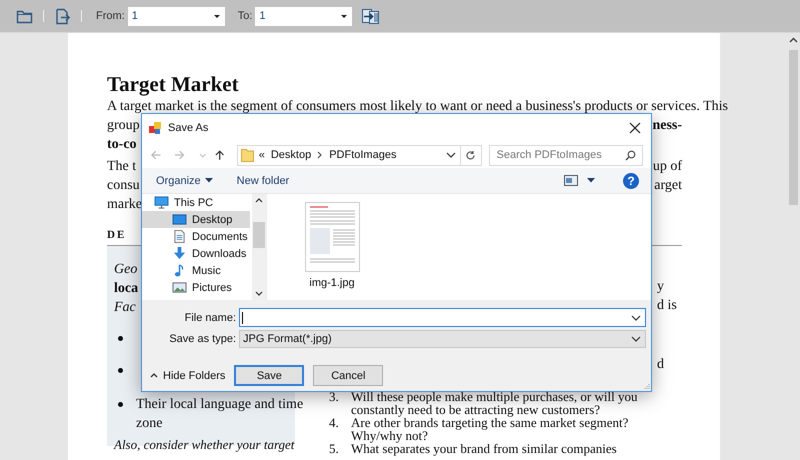  What do you see at coordinates (204, 445) in the screenshot?
I see `note-text: Also, consider whether your target` at bounding box center [204, 445].